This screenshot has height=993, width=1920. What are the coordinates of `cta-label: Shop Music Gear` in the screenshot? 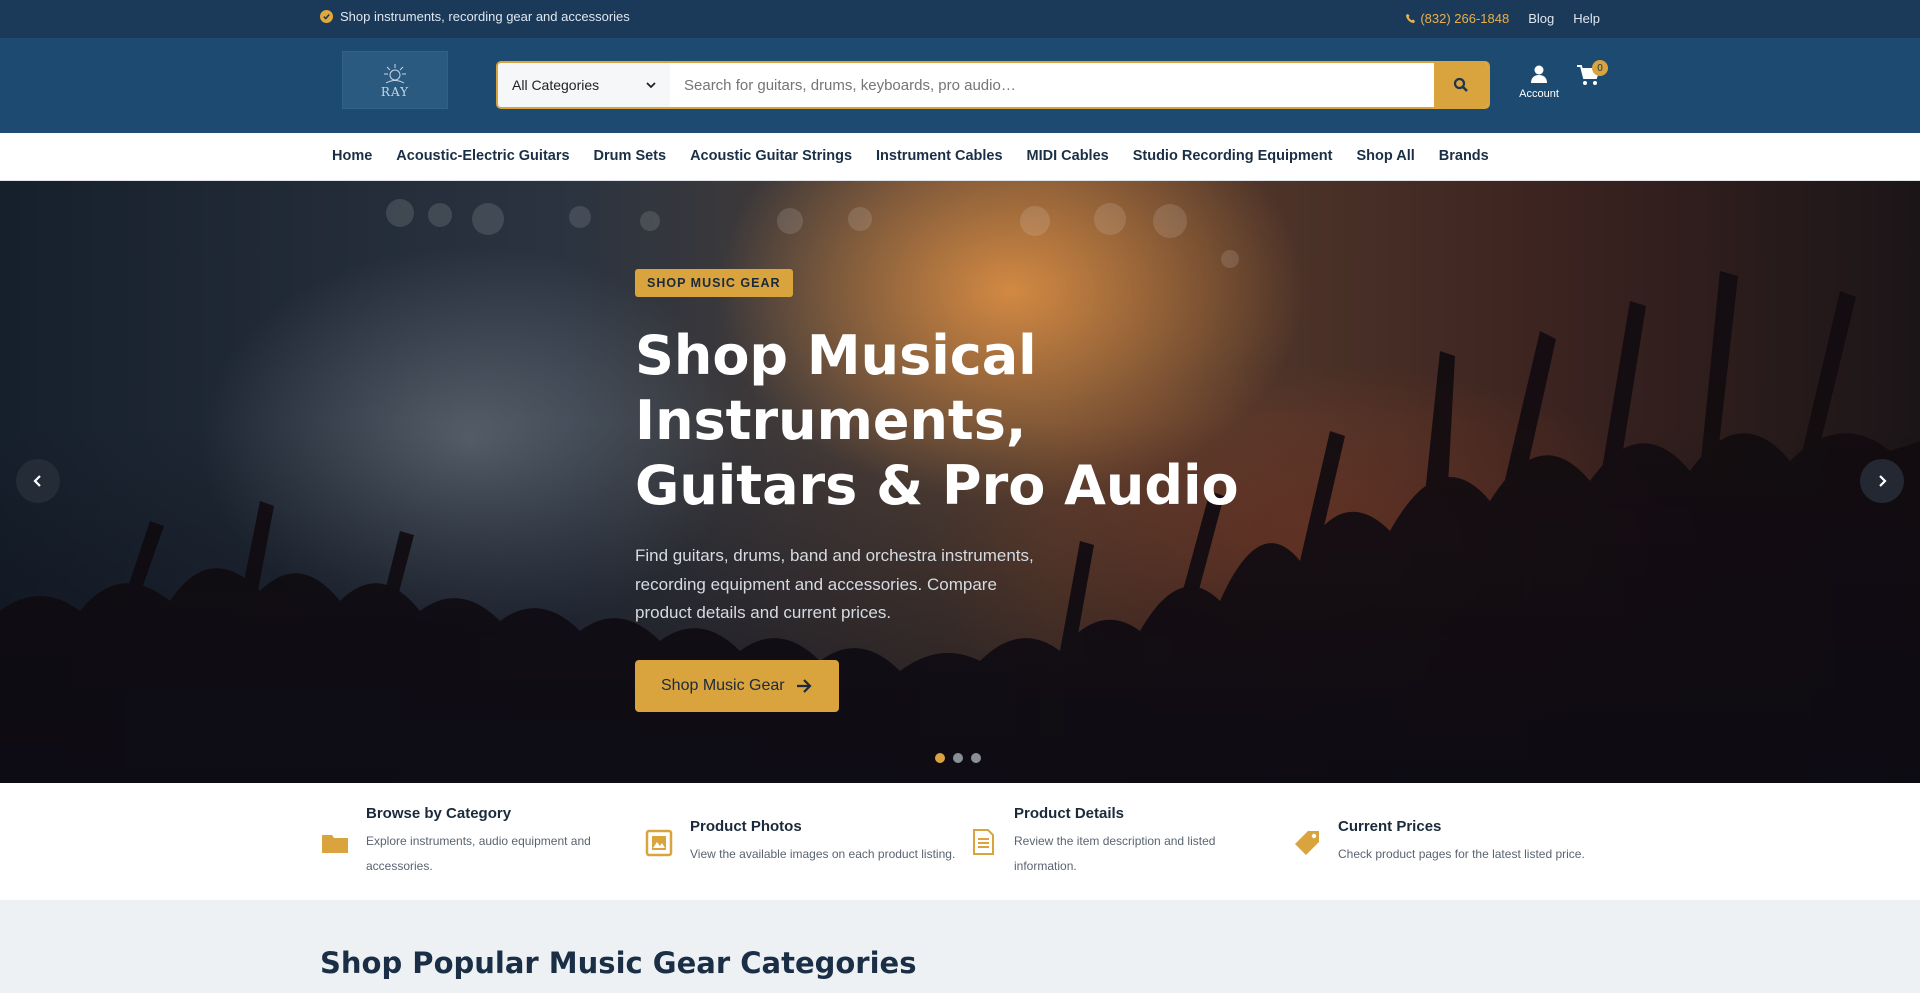 It's located at (723, 685).